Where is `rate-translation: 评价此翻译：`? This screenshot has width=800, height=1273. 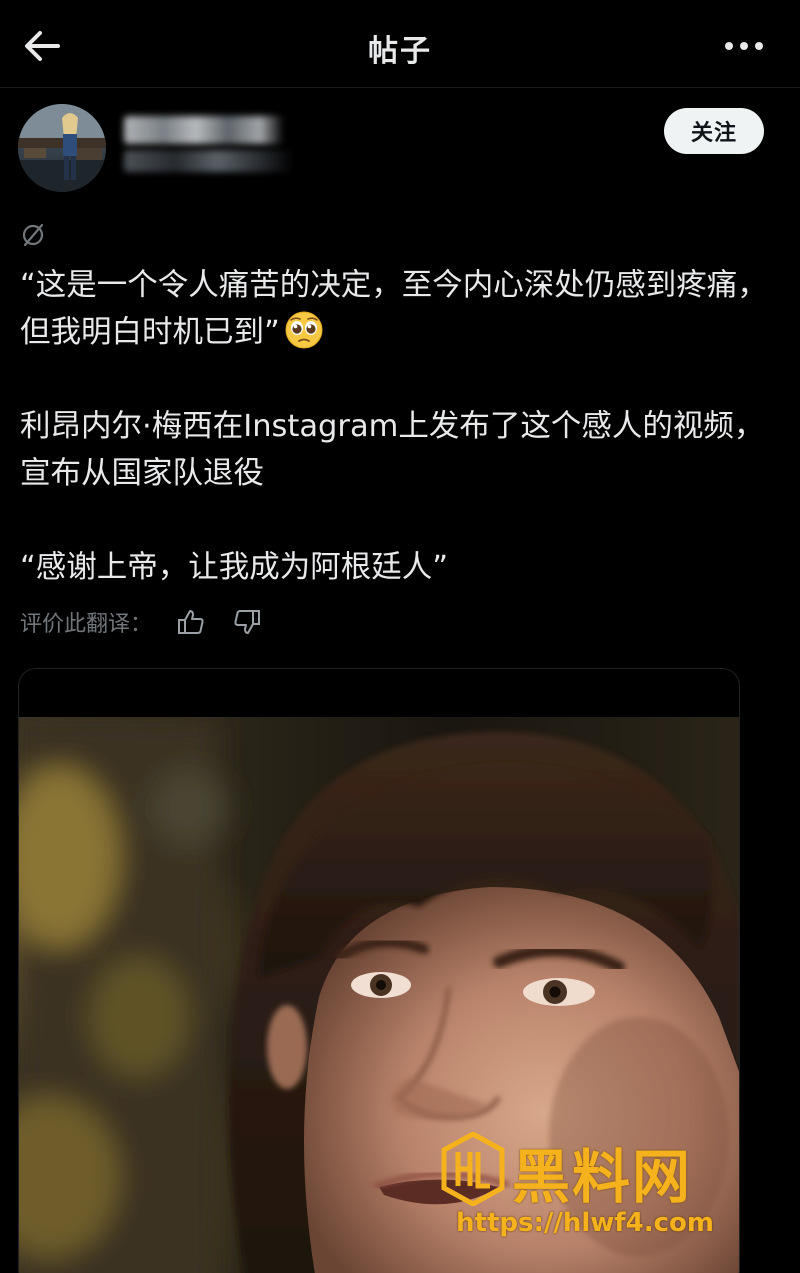
rate-translation: 评价此翻译： is located at coordinates (142, 622).